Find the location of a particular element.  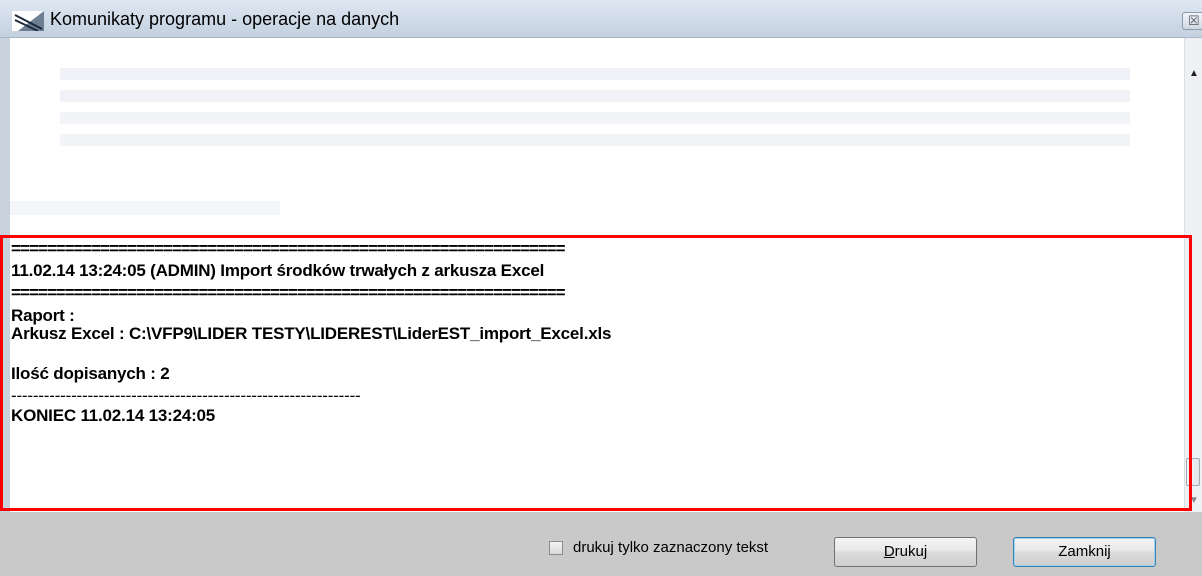

added-count: Ilość dopisanych : 2 is located at coordinates (90, 373).